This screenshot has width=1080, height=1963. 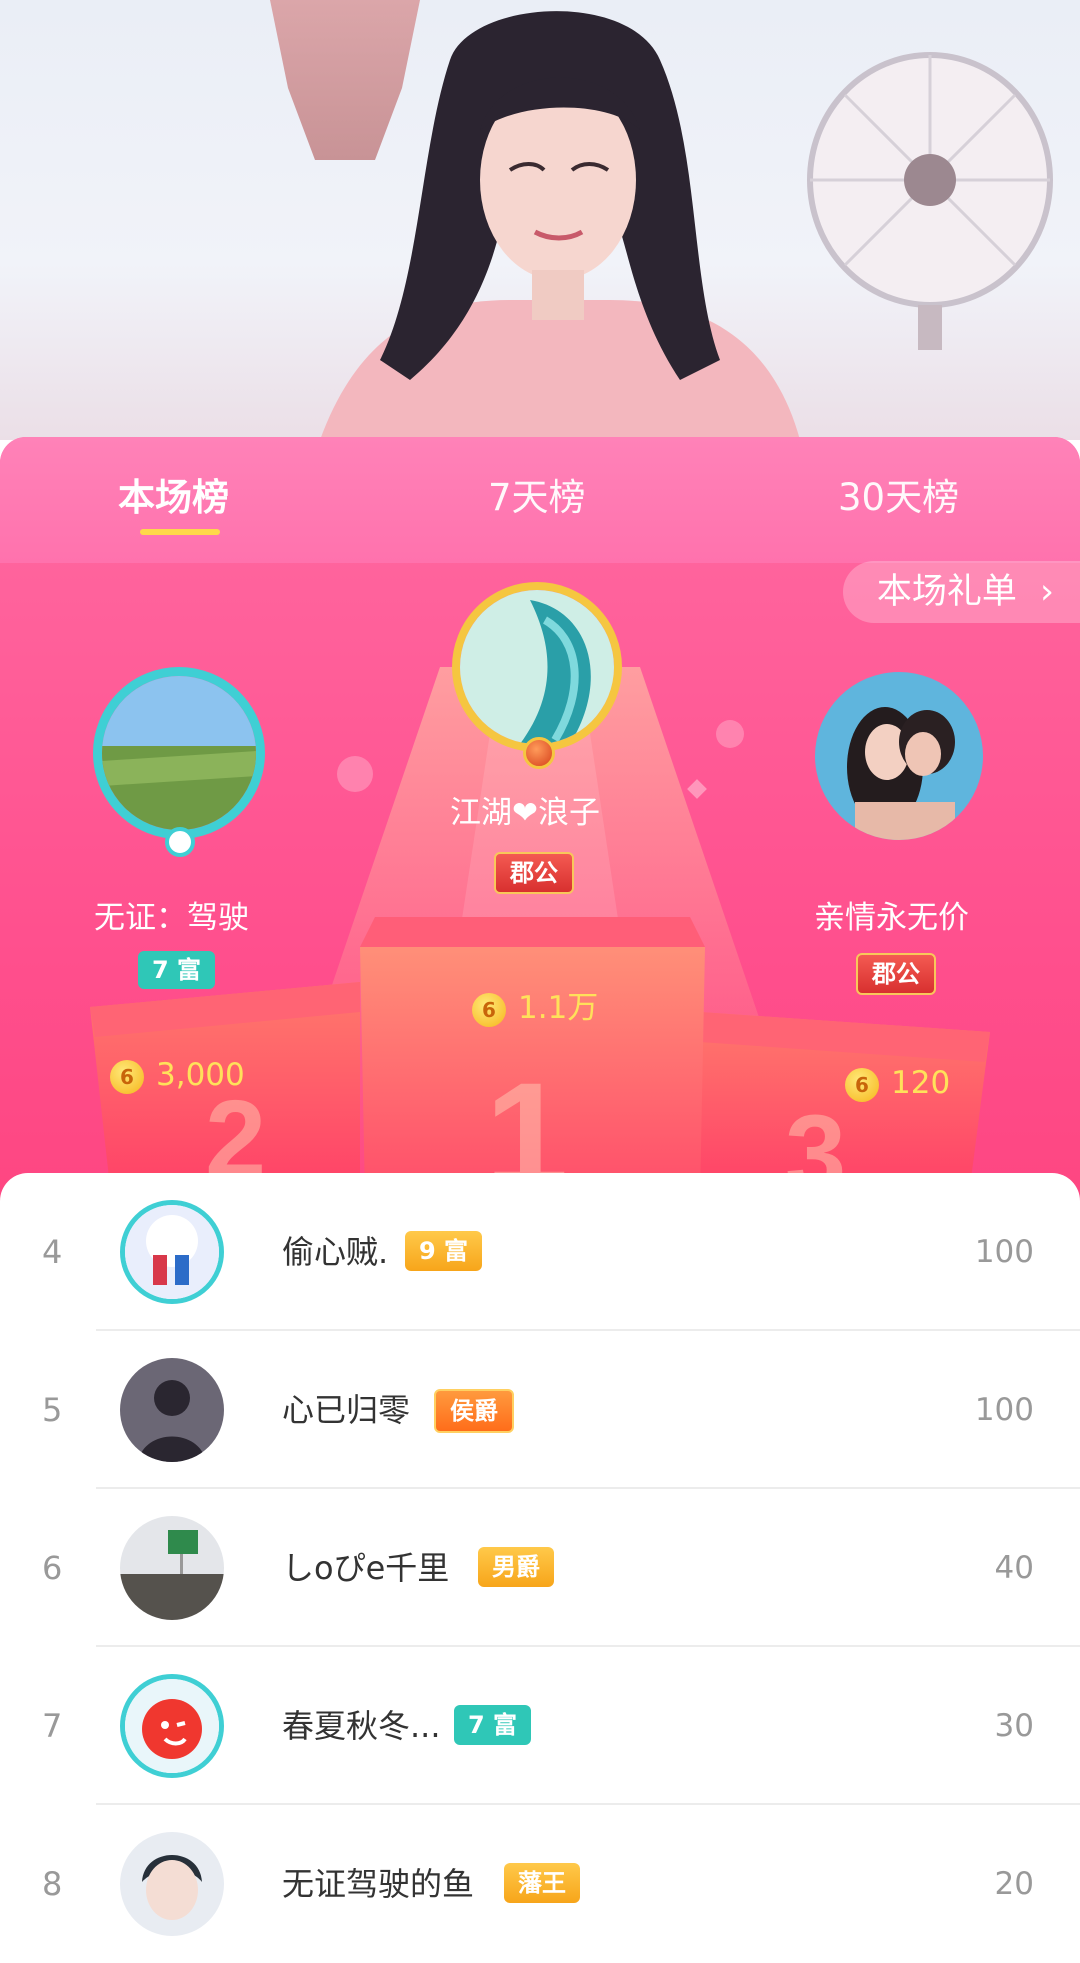 I want to click on list-item: 7 春夏秋冬... 7 富 30, so click(x=540, y=1726).